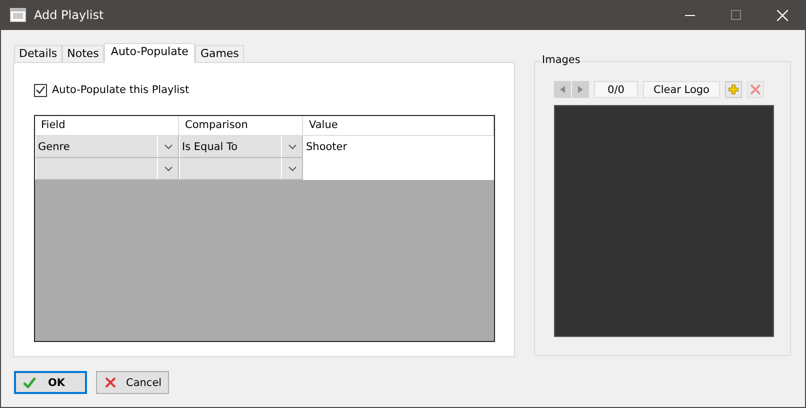  I want to click on dropdown: Is Equal To, so click(241, 147).